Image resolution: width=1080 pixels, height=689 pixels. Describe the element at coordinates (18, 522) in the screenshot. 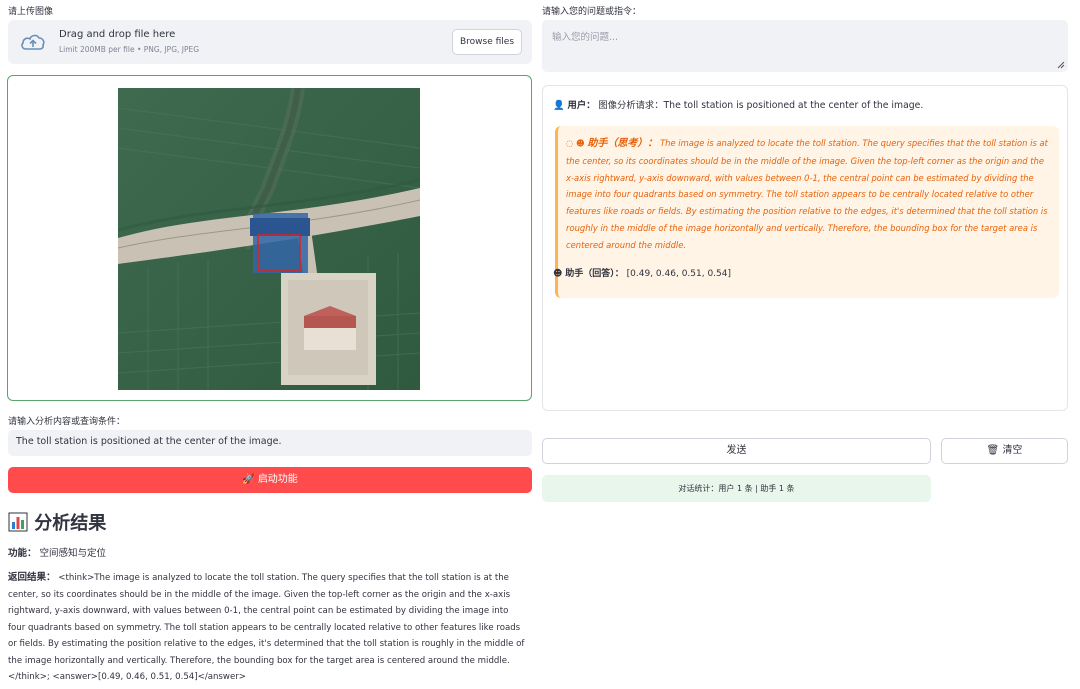

I see `bar-chart-icon` at that location.